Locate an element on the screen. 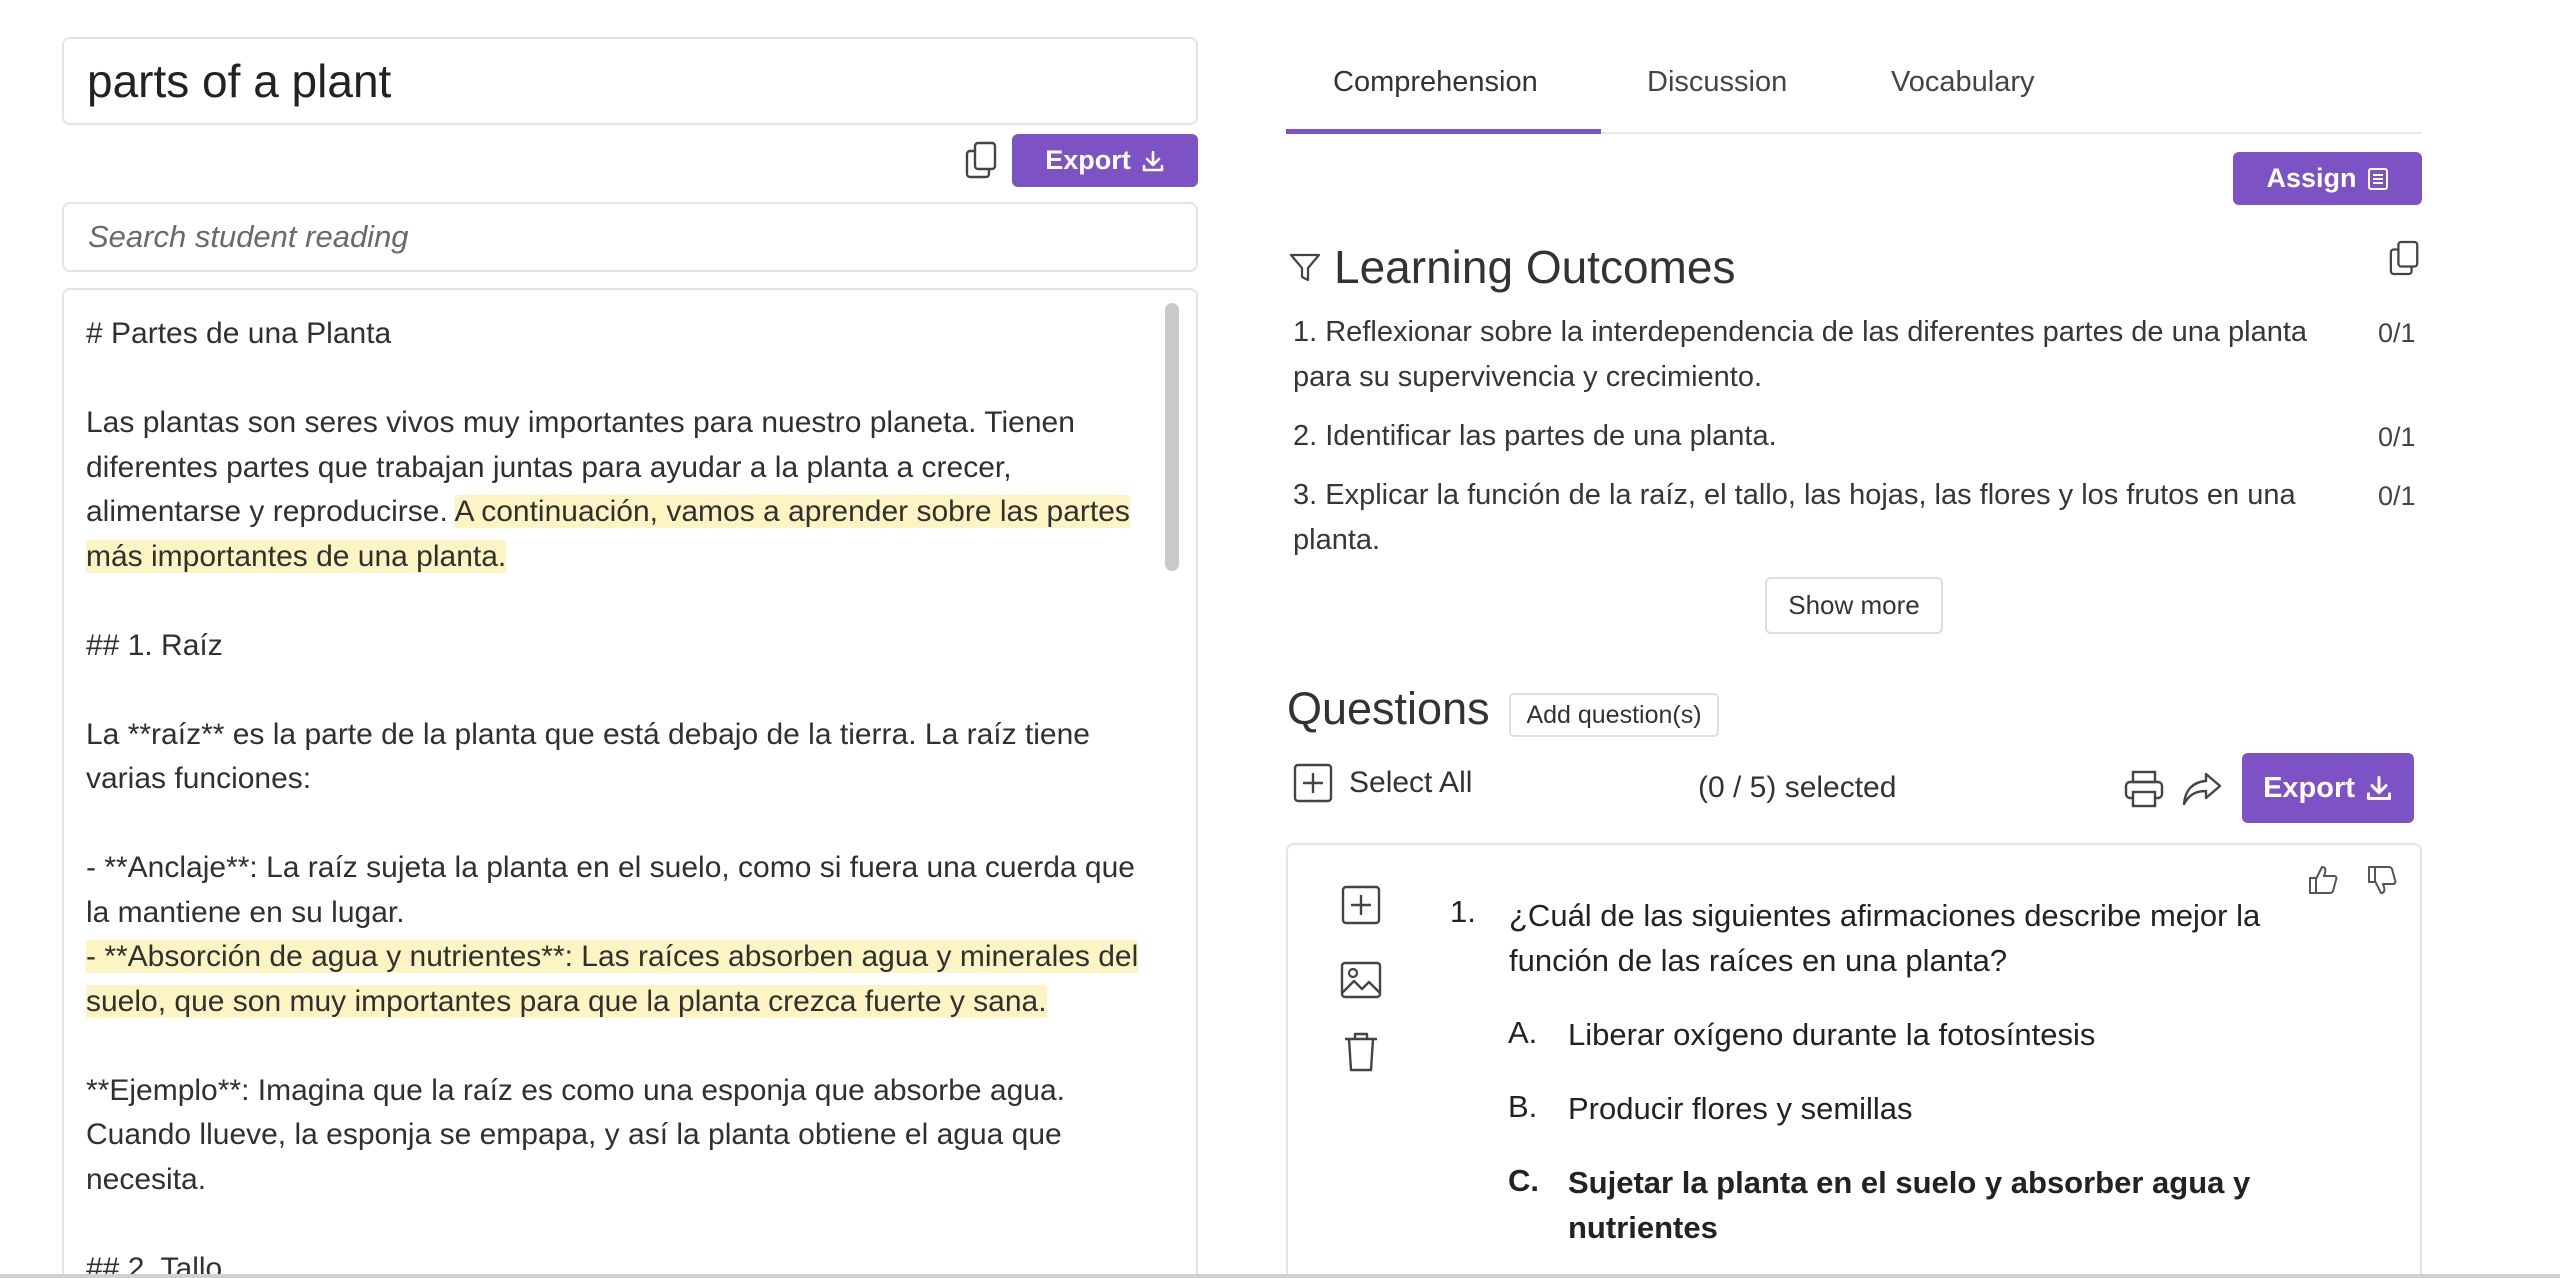 The height and width of the screenshot is (1278, 2560). selected-count: (0 / 5) selected is located at coordinates (1797, 787).